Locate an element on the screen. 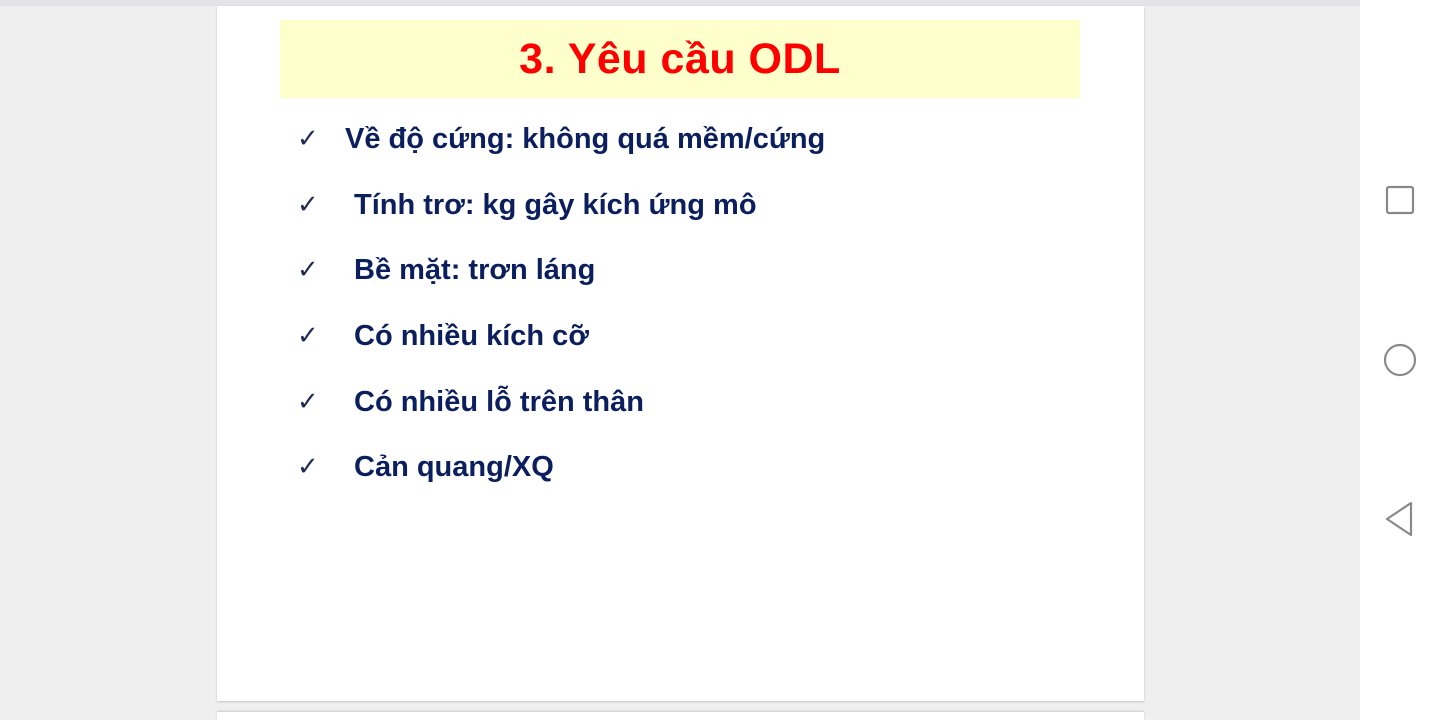 The height and width of the screenshot is (720, 1440). home-button is located at coordinates (1400, 360).